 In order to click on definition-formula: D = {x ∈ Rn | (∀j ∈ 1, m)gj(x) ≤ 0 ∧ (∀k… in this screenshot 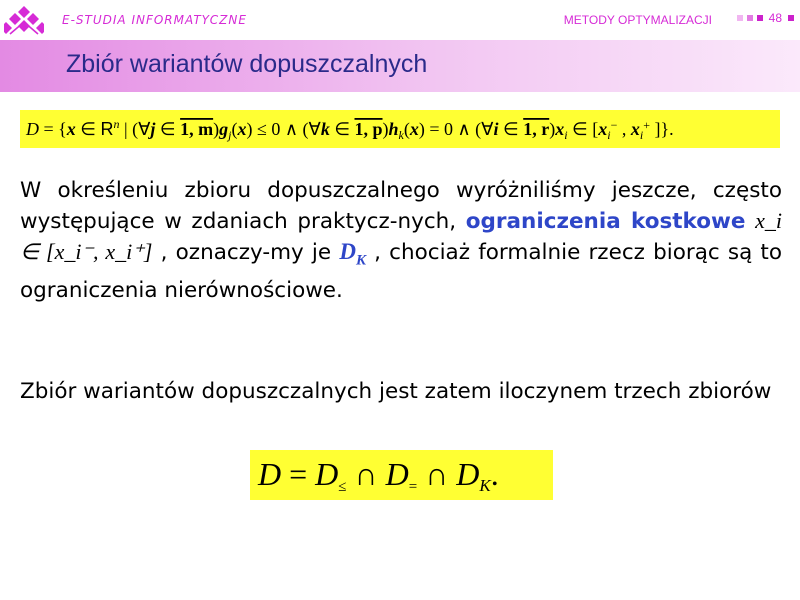, I will do `click(400, 129)`.